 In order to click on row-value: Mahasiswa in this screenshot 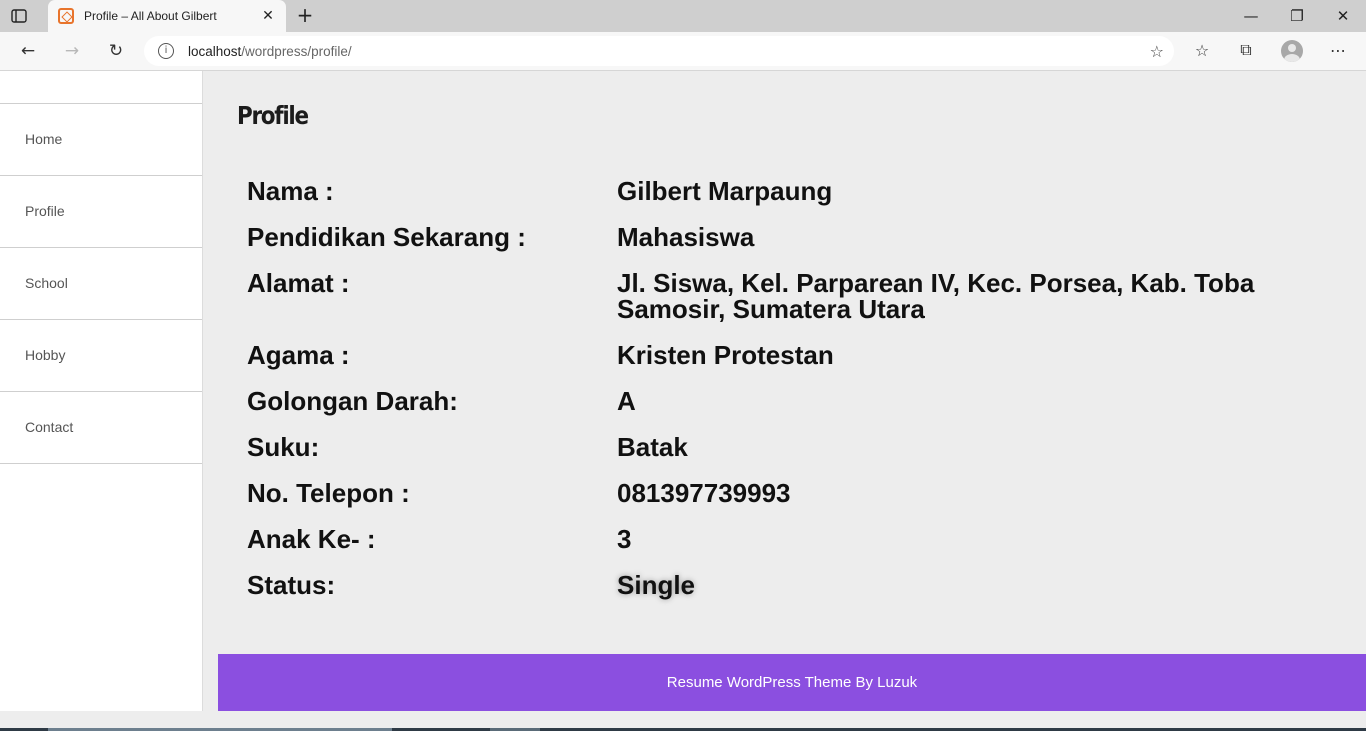, I will do `click(686, 237)`.